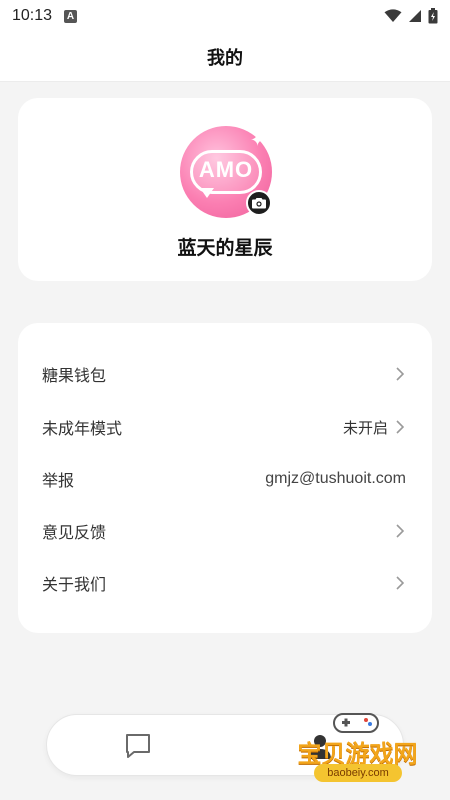  I want to click on speech-bubble-tail, so click(207, 193).